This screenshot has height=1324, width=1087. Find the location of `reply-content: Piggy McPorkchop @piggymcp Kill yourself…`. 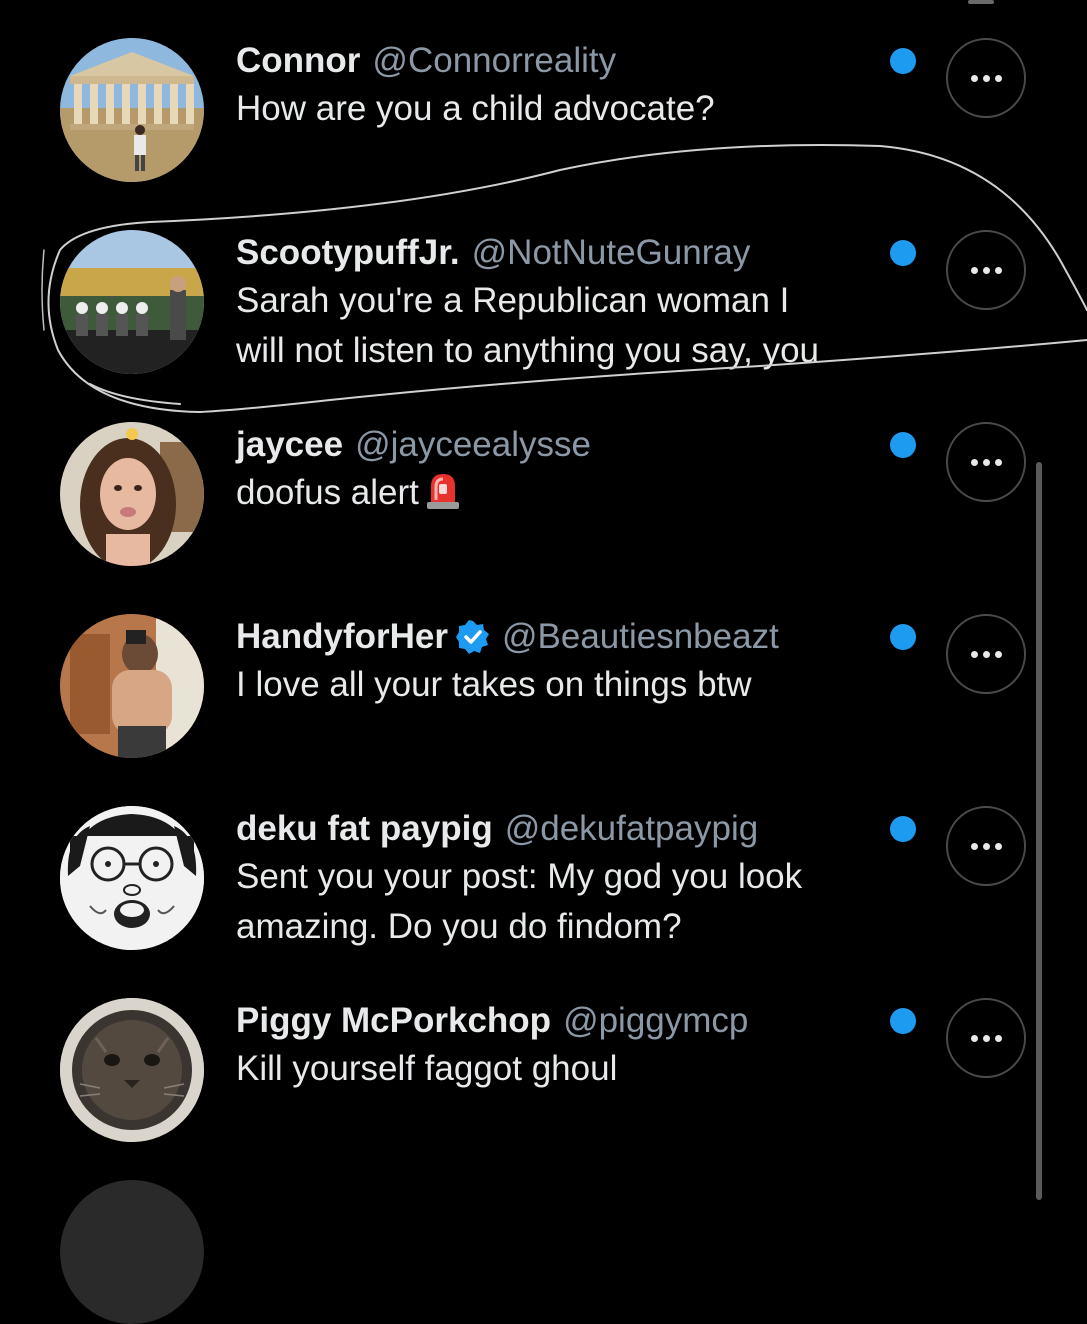

reply-content: Piggy McPorkchop @piggymcp Kill yourself… is located at coordinates (556, 1046).